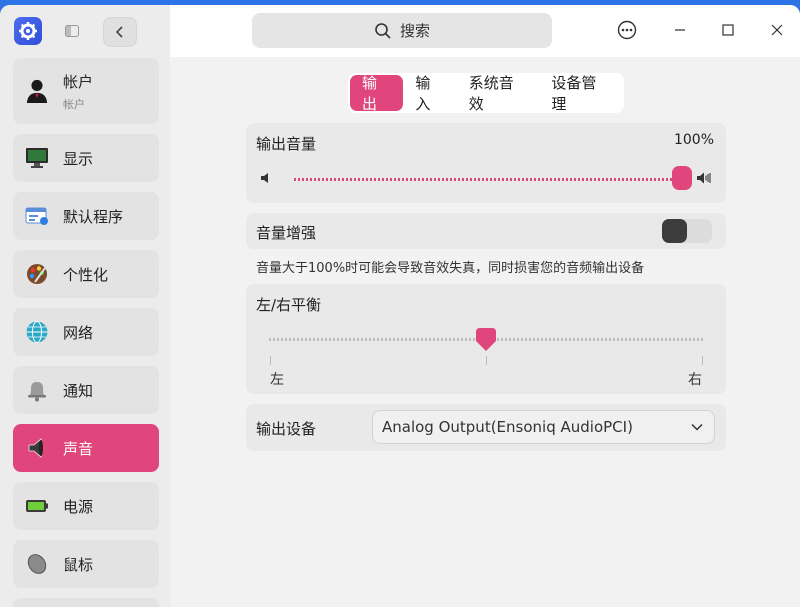 The image size is (800, 607). Describe the element at coordinates (264, 178) in the screenshot. I see `volume-low-icon` at that location.